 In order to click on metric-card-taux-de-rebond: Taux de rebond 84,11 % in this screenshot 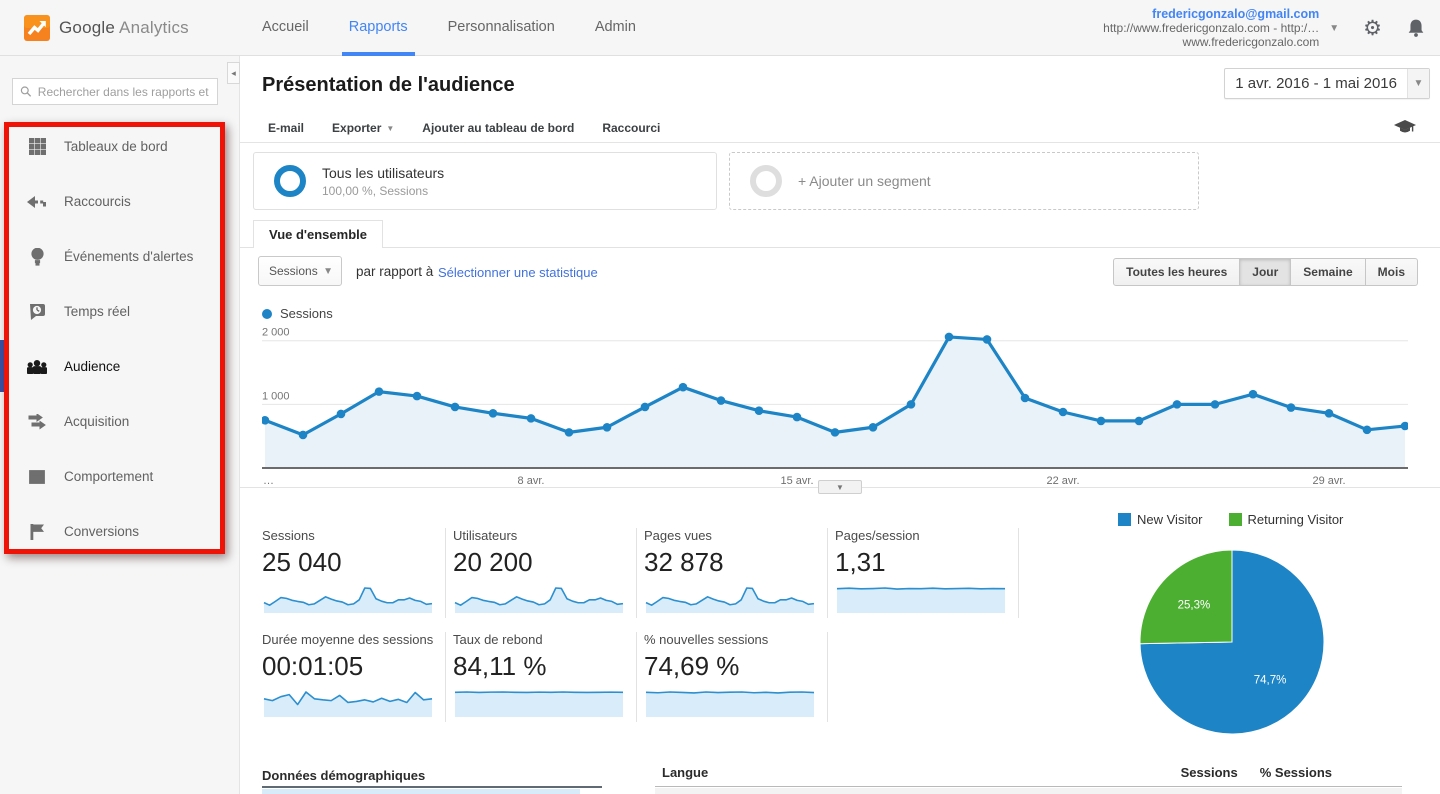, I will do `click(543, 674)`.